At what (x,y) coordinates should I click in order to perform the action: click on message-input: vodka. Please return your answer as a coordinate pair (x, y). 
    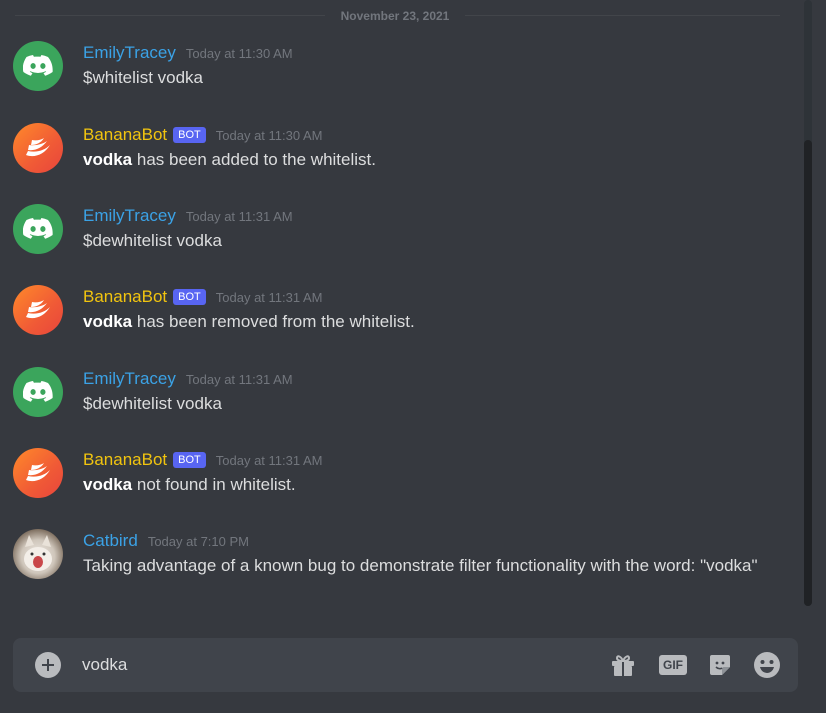
    Looking at the image, I should click on (332, 665).